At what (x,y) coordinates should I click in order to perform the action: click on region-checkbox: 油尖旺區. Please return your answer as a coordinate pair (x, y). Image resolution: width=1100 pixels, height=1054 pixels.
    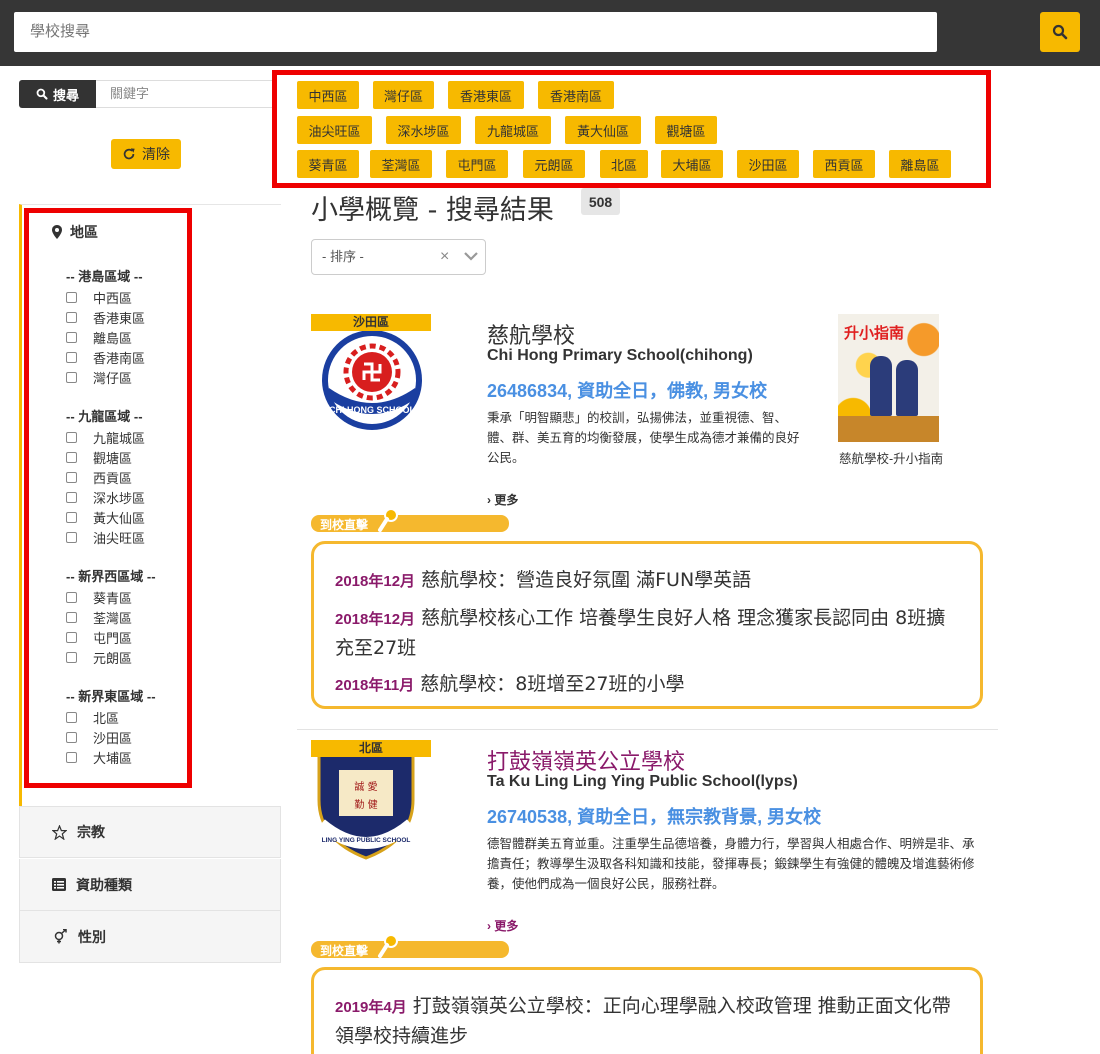
    Looking at the image, I should click on (126, 537).